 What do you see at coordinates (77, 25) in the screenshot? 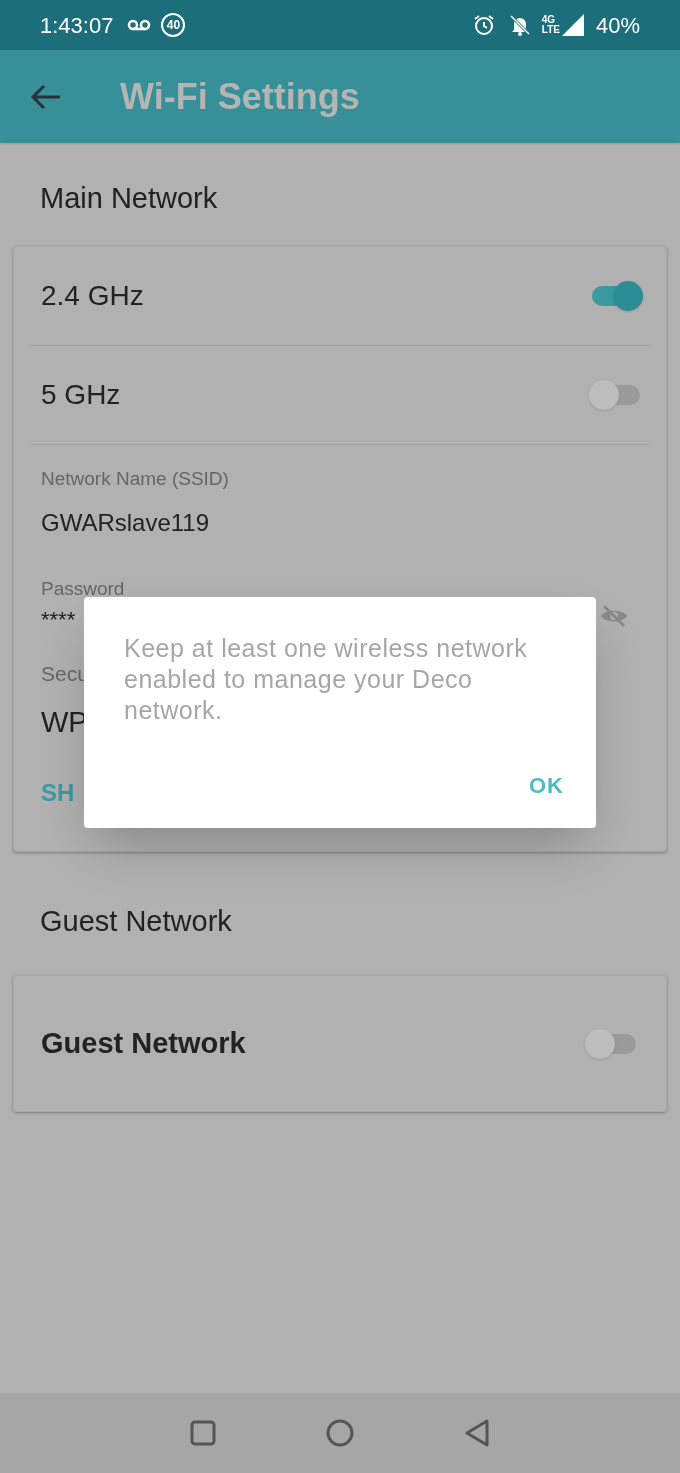
I see `clock-time: 1:43:07` at bounding box center [77, 25].